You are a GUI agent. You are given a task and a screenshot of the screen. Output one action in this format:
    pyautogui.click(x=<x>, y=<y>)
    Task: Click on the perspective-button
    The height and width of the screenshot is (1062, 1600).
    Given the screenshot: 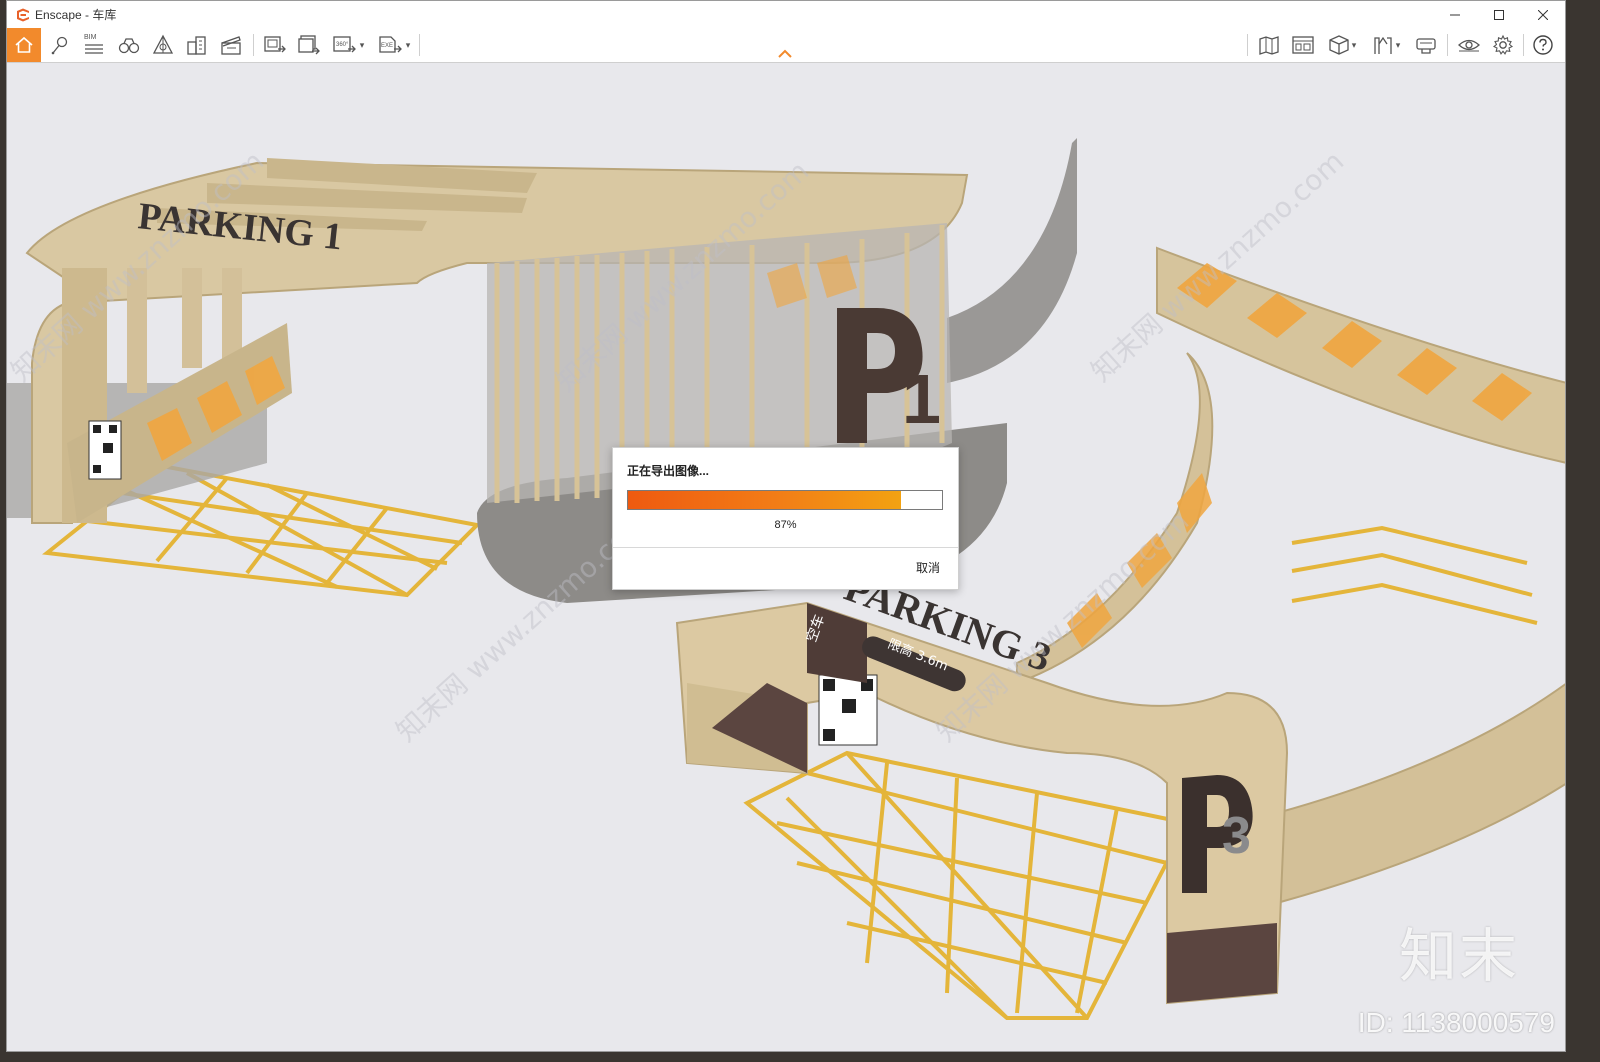 What is the action you would take?
    pyautogui.click(x=163, y=45)
    